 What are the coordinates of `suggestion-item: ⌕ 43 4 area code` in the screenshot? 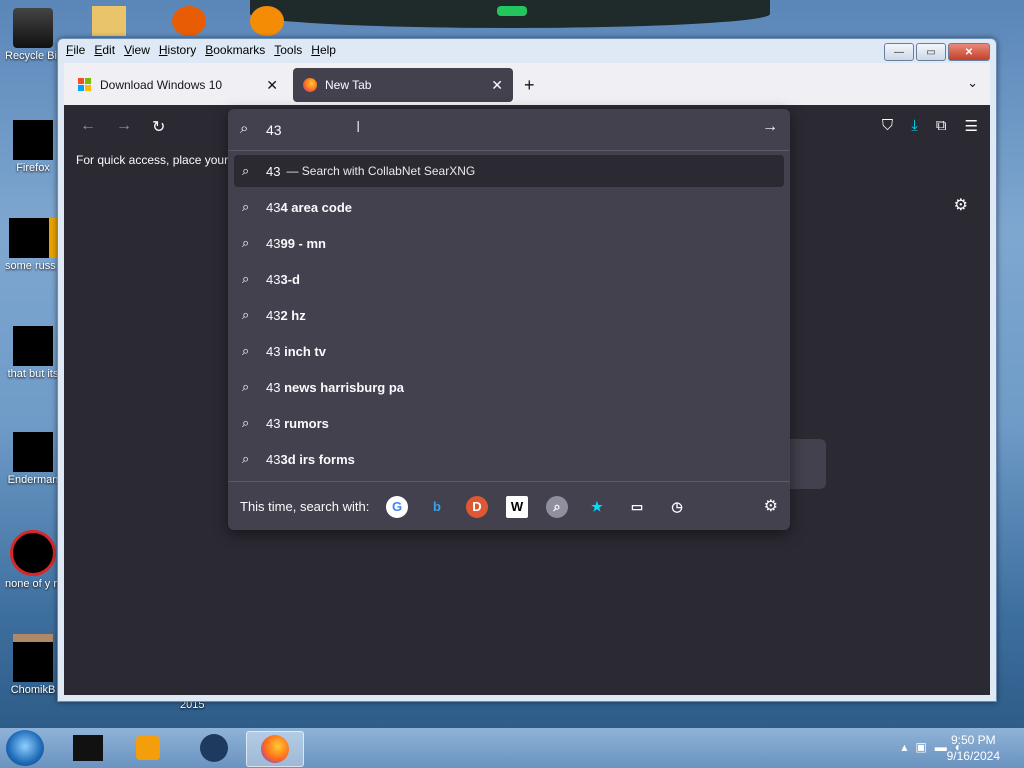 It's located at (509, 207).